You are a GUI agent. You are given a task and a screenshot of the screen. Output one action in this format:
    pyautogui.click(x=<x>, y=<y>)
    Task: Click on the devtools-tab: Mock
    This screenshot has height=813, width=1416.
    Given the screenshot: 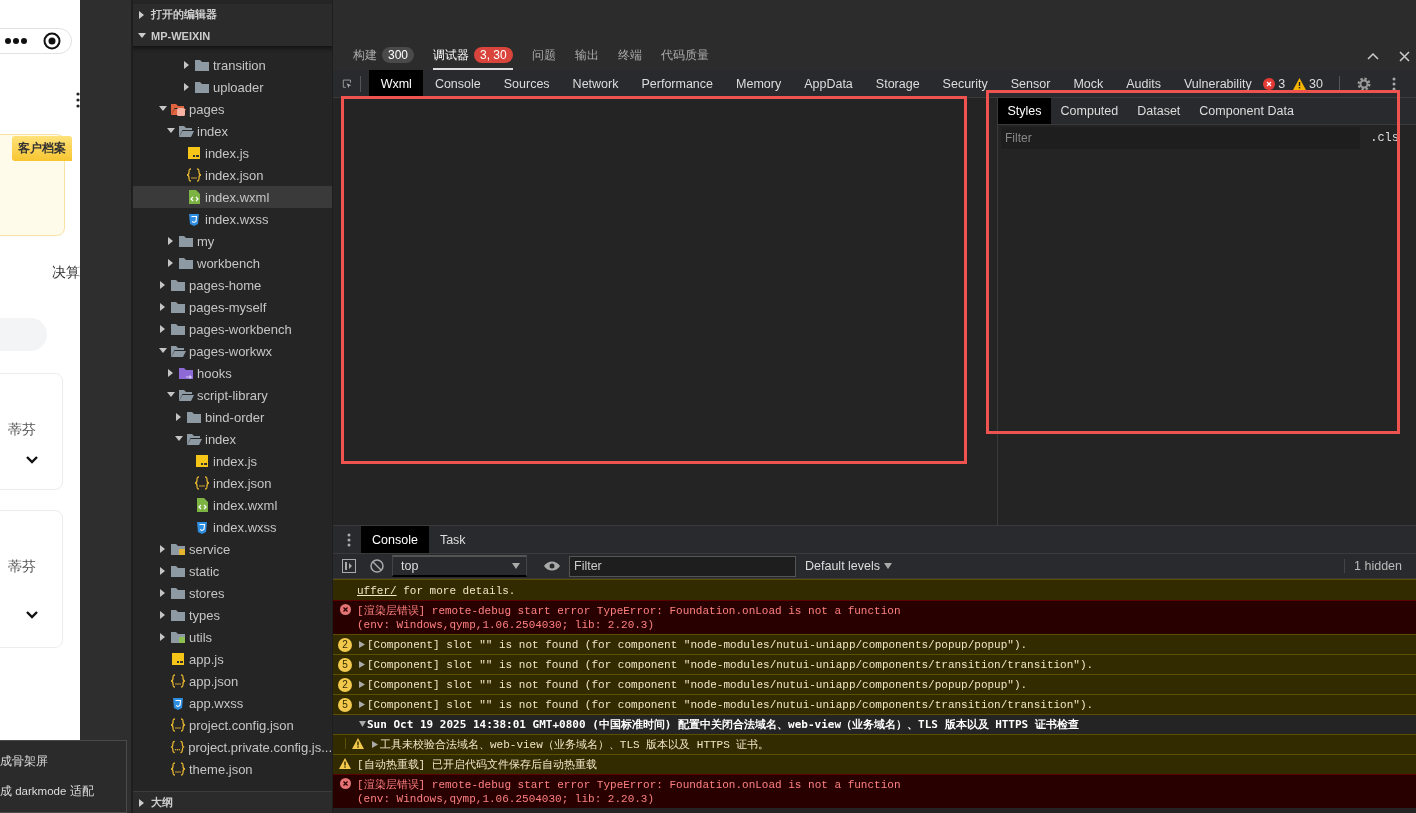 What is the action you would take?
    pyautogui.click(x=1088, y=83)
    